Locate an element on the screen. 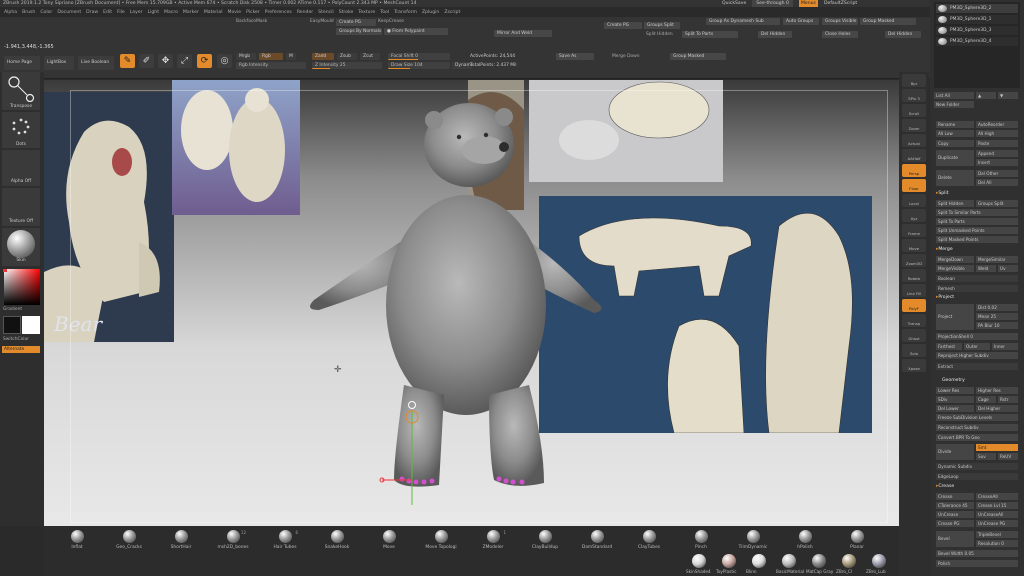 This screenshot has height=576, width=1024. m-button: M is located at coordinates (291, 56).